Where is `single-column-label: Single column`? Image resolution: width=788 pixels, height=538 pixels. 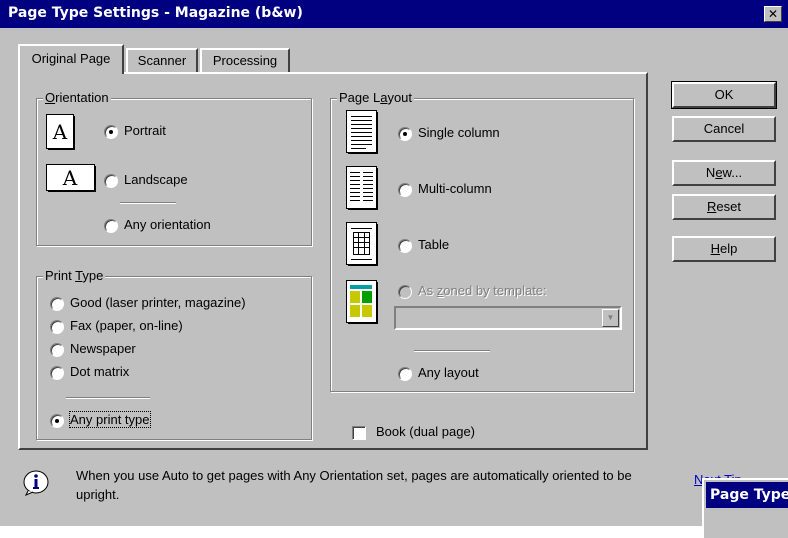
single-column-label: Single column is located at coordinates (459, 132).